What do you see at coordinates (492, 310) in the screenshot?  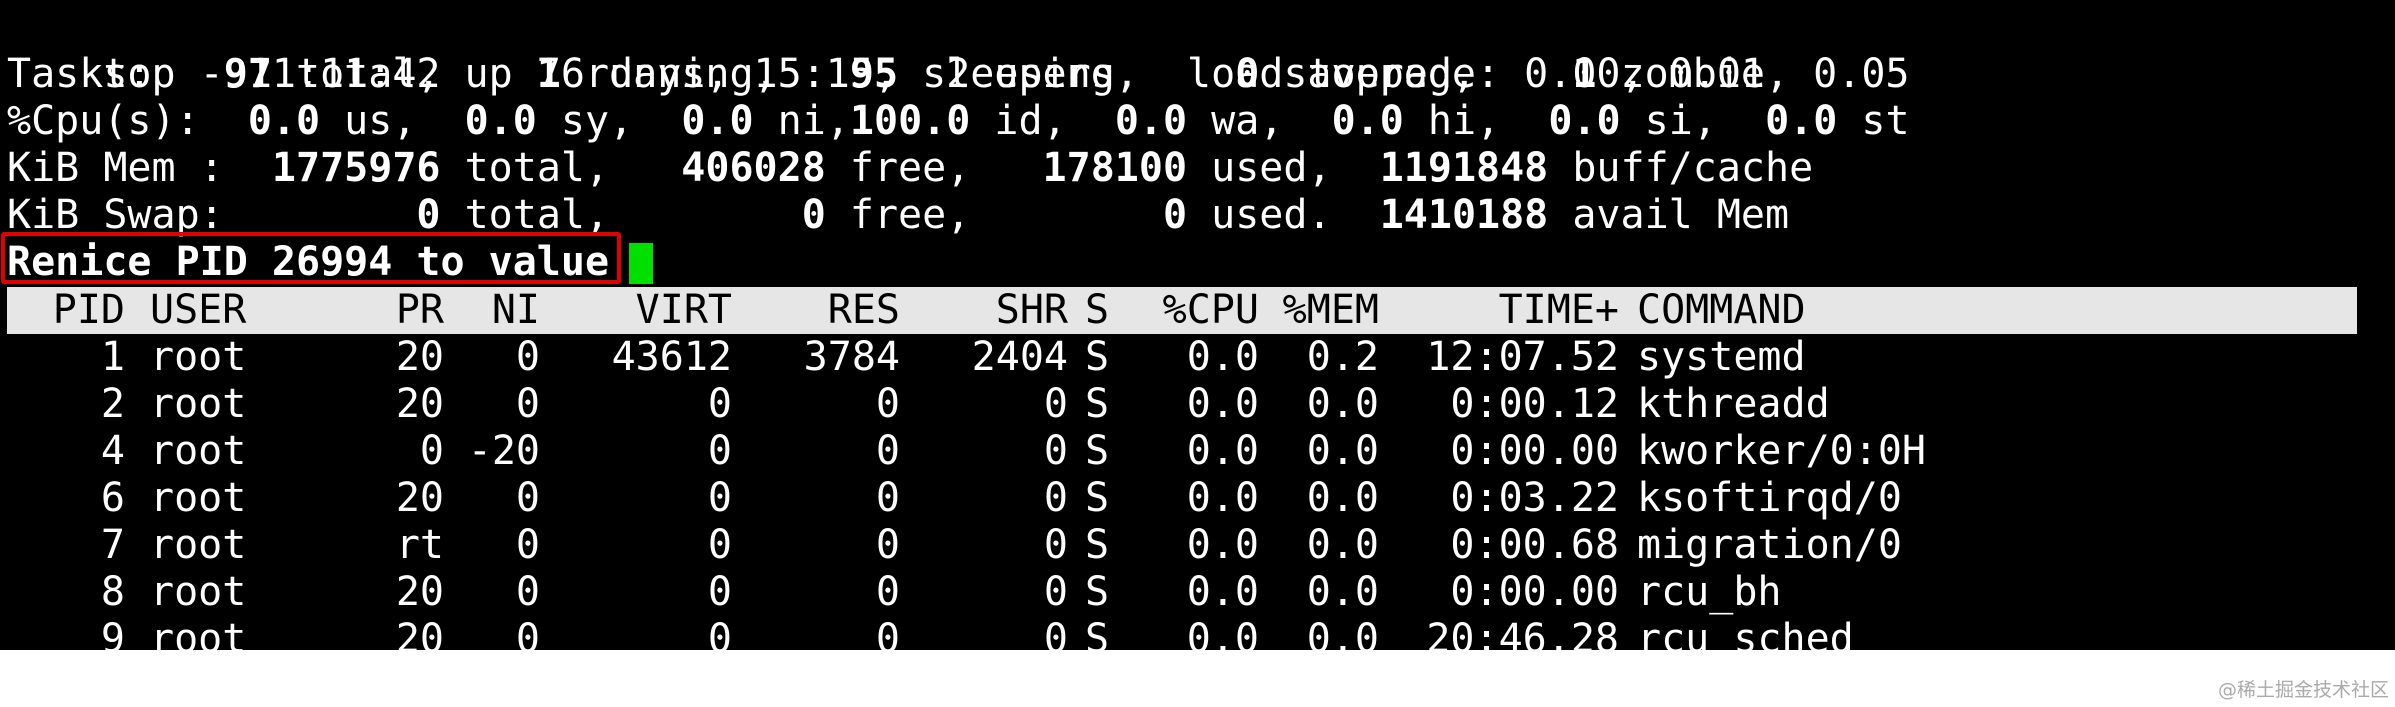 I see `column-header-ni: NI` at bounding box center [492, 310].